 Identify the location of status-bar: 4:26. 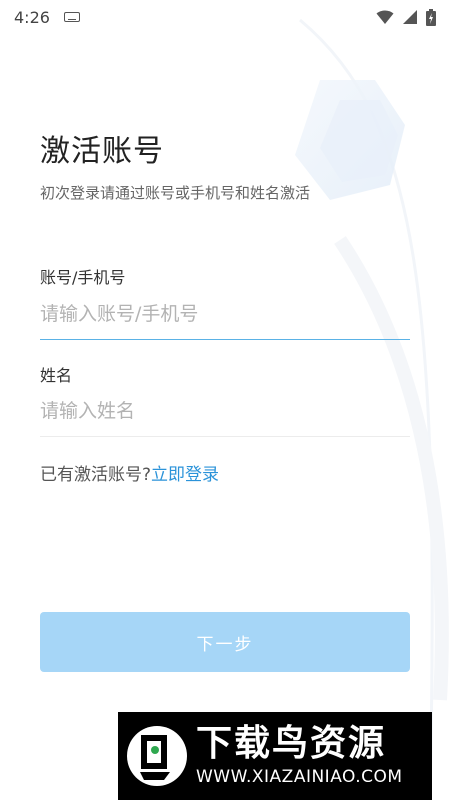
(225, 17).